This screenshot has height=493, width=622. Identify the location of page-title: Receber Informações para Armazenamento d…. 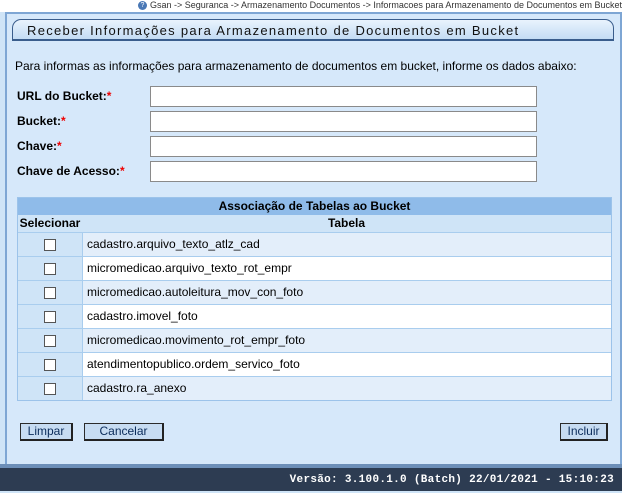
(313, 30).